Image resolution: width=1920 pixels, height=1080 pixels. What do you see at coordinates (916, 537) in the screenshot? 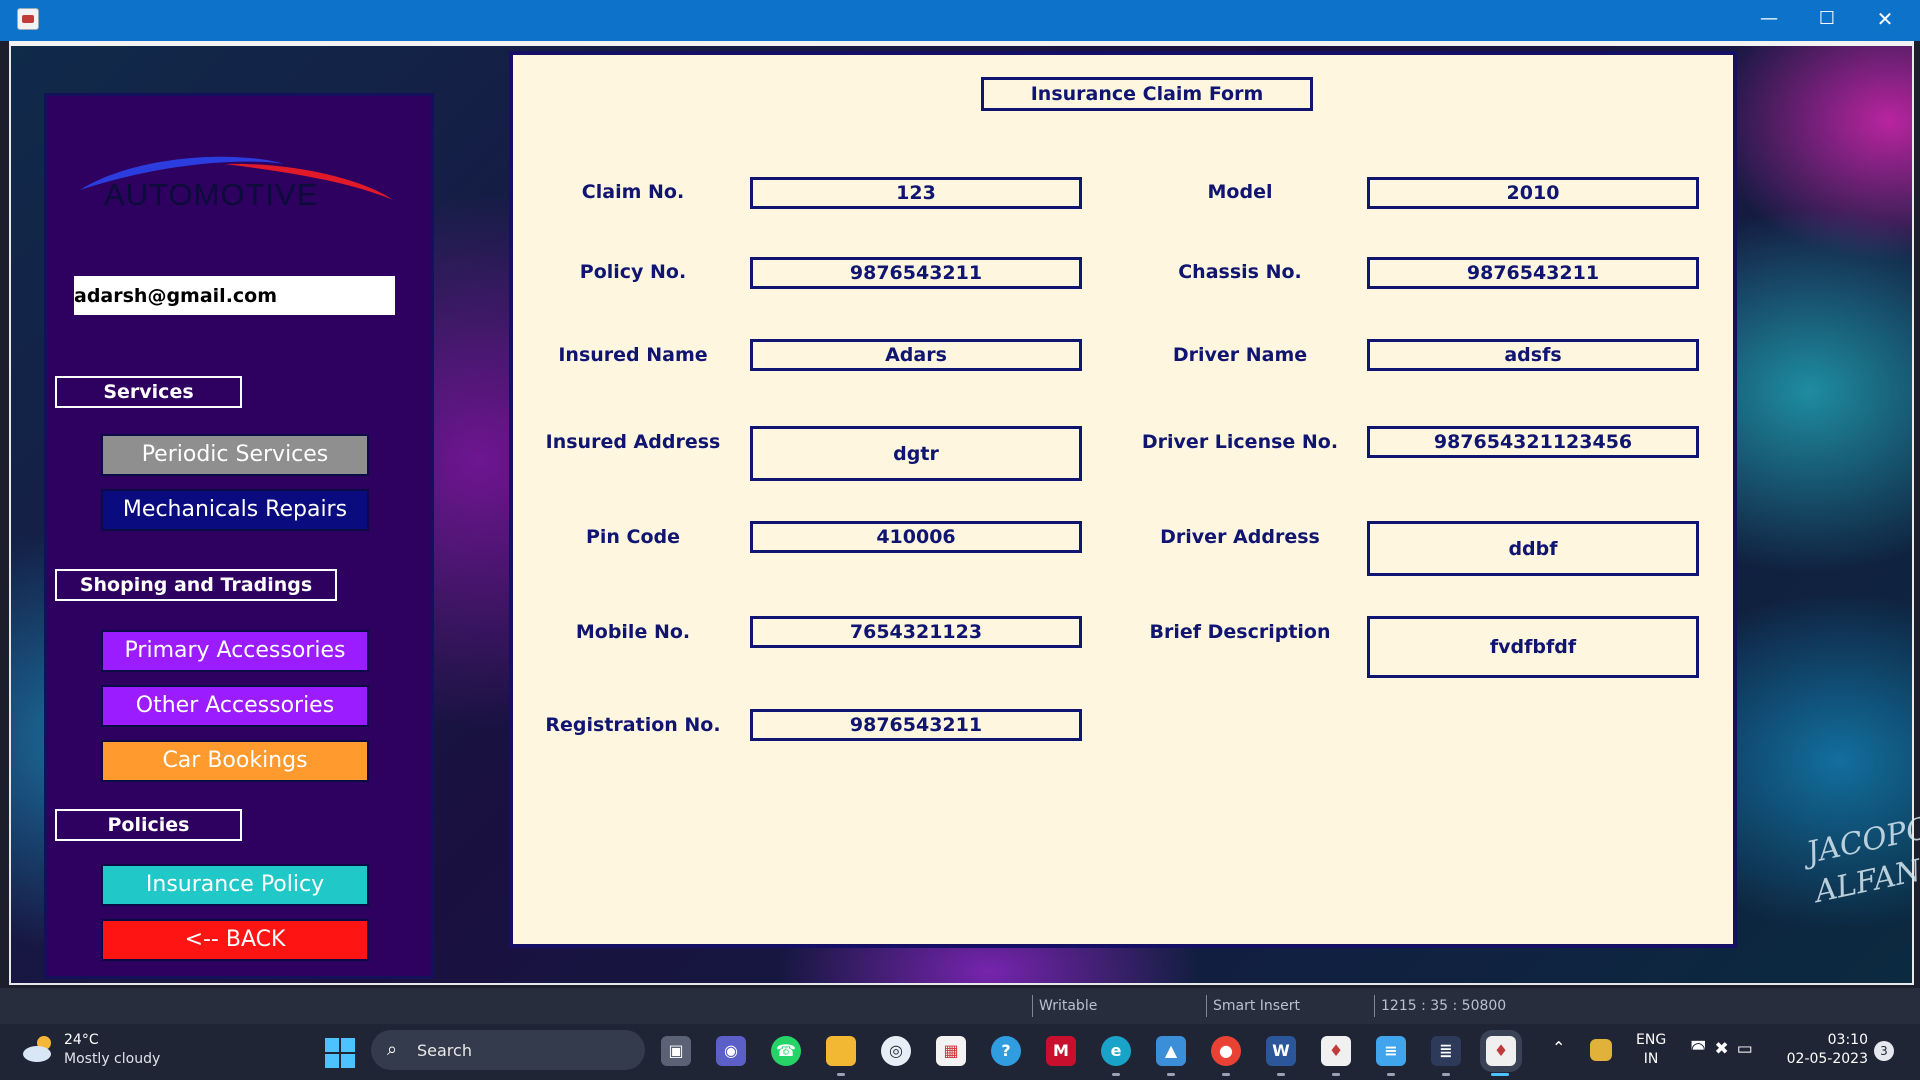
I see `pin-code-field: 410006` at bounding box center [916, 537].